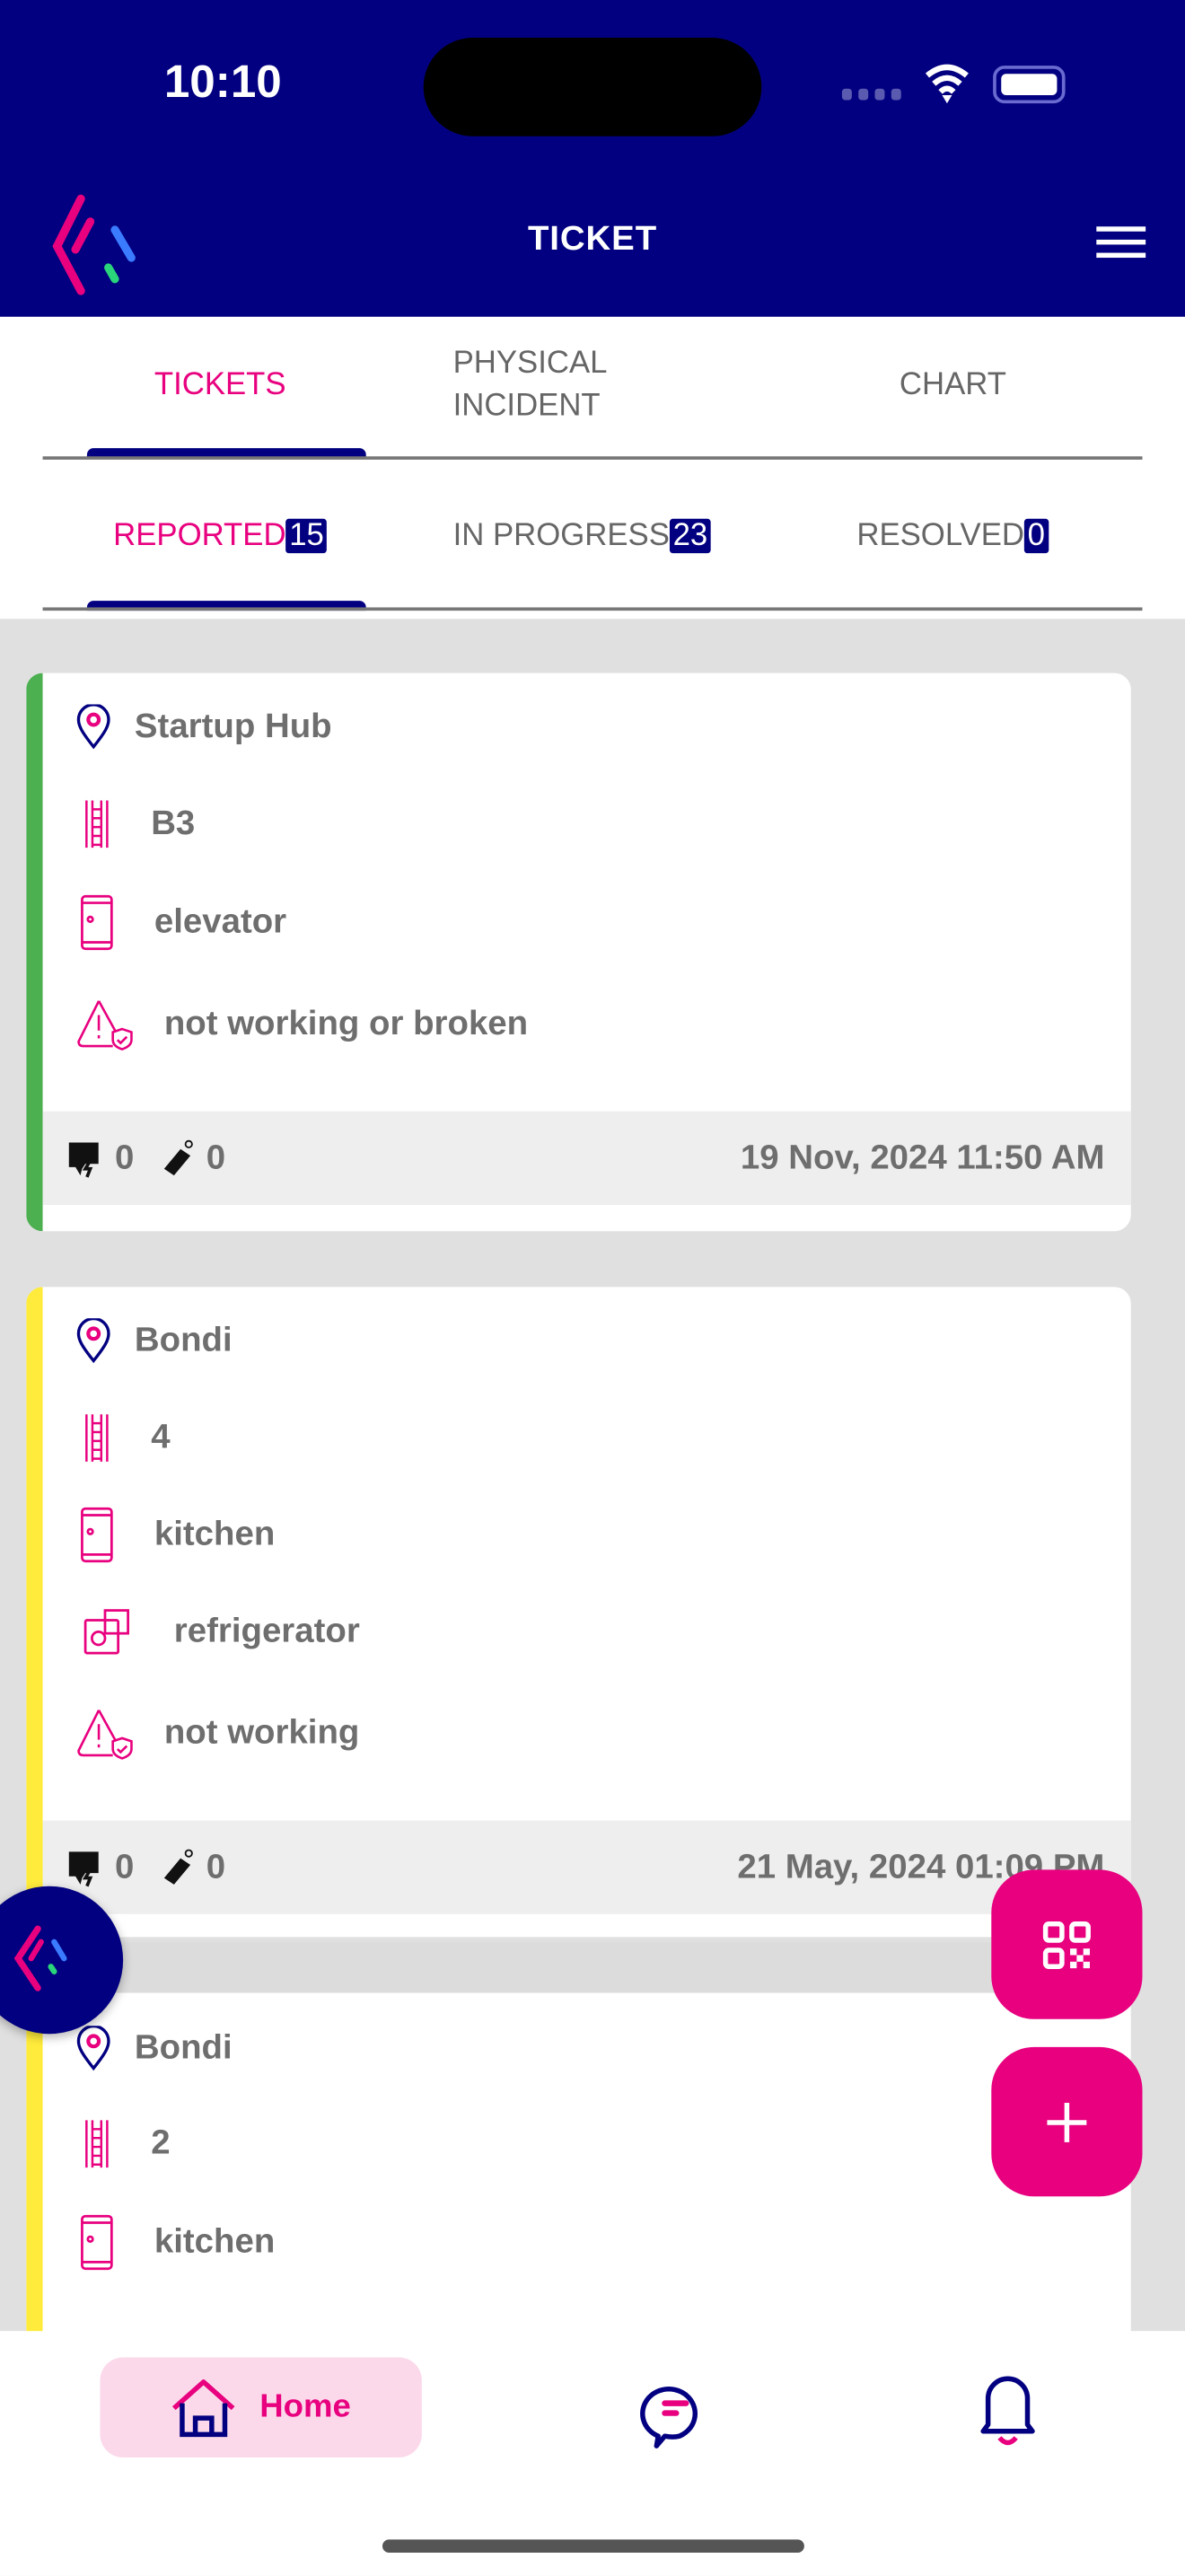 The width and height of the screenshot is (1185, 2576). Describe the element at coordinates (261, 1732) in the screenshot. I see `ticket-issue: not working` at that location.